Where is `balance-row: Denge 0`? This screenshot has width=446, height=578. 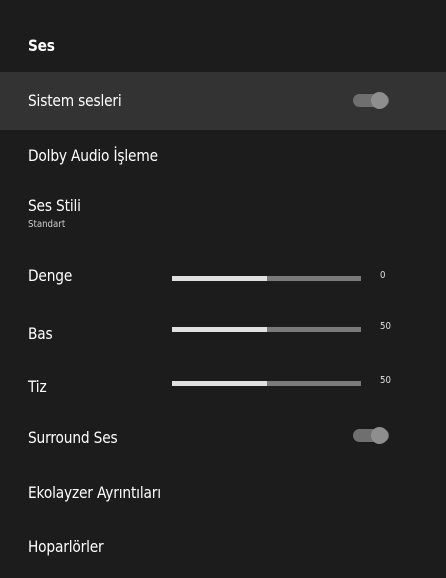 balance-row: Denge 0 is located at coordinates (223, 275).